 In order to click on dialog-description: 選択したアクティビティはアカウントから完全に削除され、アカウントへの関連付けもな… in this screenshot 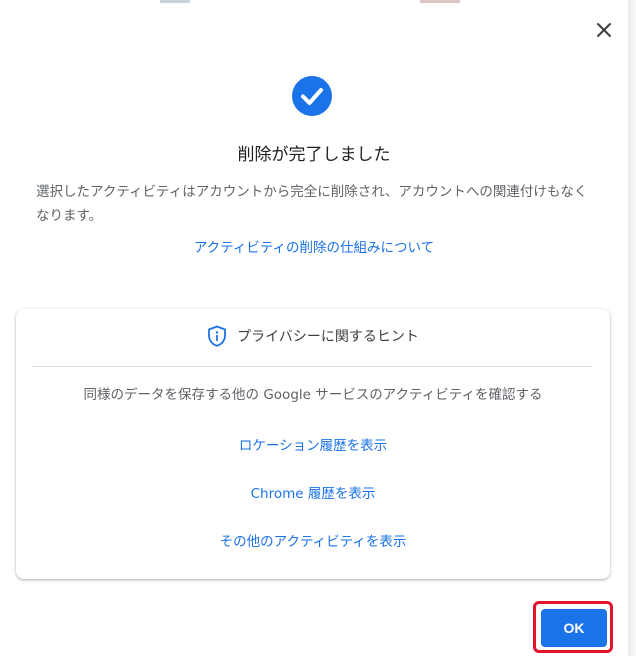, I will do `click(312, 204)`.